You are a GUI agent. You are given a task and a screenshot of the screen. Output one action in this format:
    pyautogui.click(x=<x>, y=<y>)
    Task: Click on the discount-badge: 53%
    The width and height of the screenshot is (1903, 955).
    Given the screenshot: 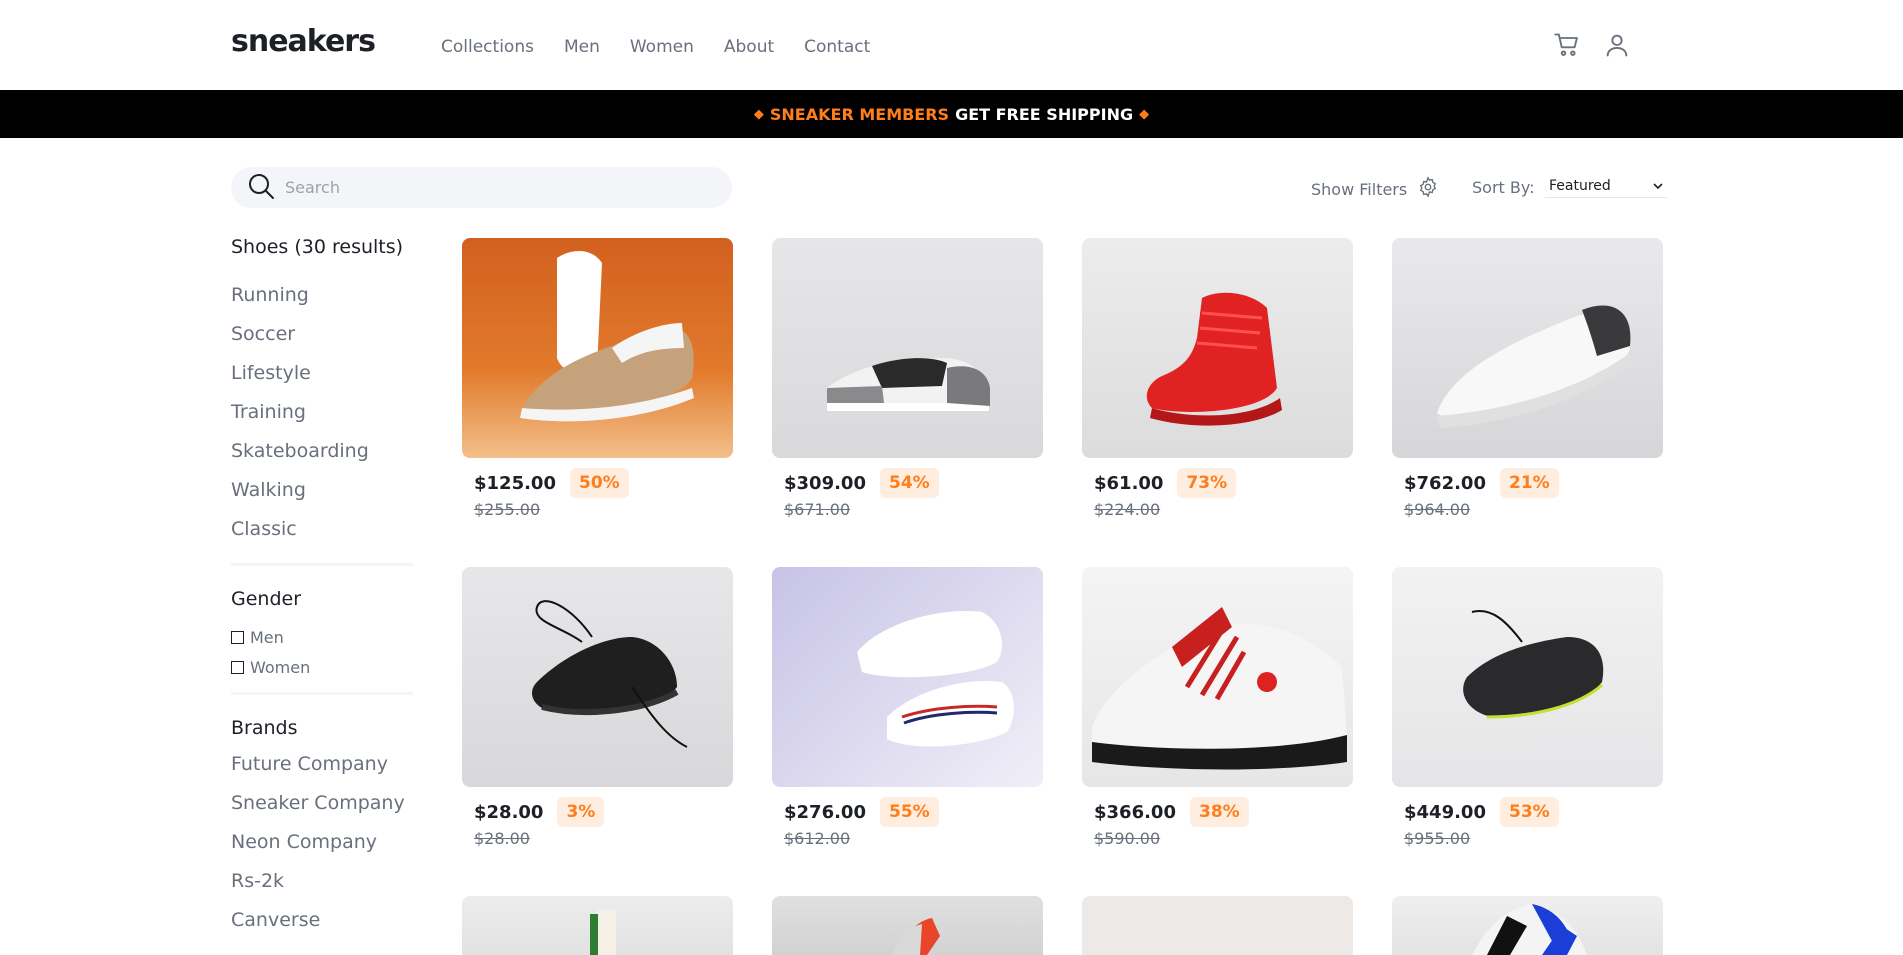 What is the action you would take?
    pyautogui.click(x=1529, y=812)
    